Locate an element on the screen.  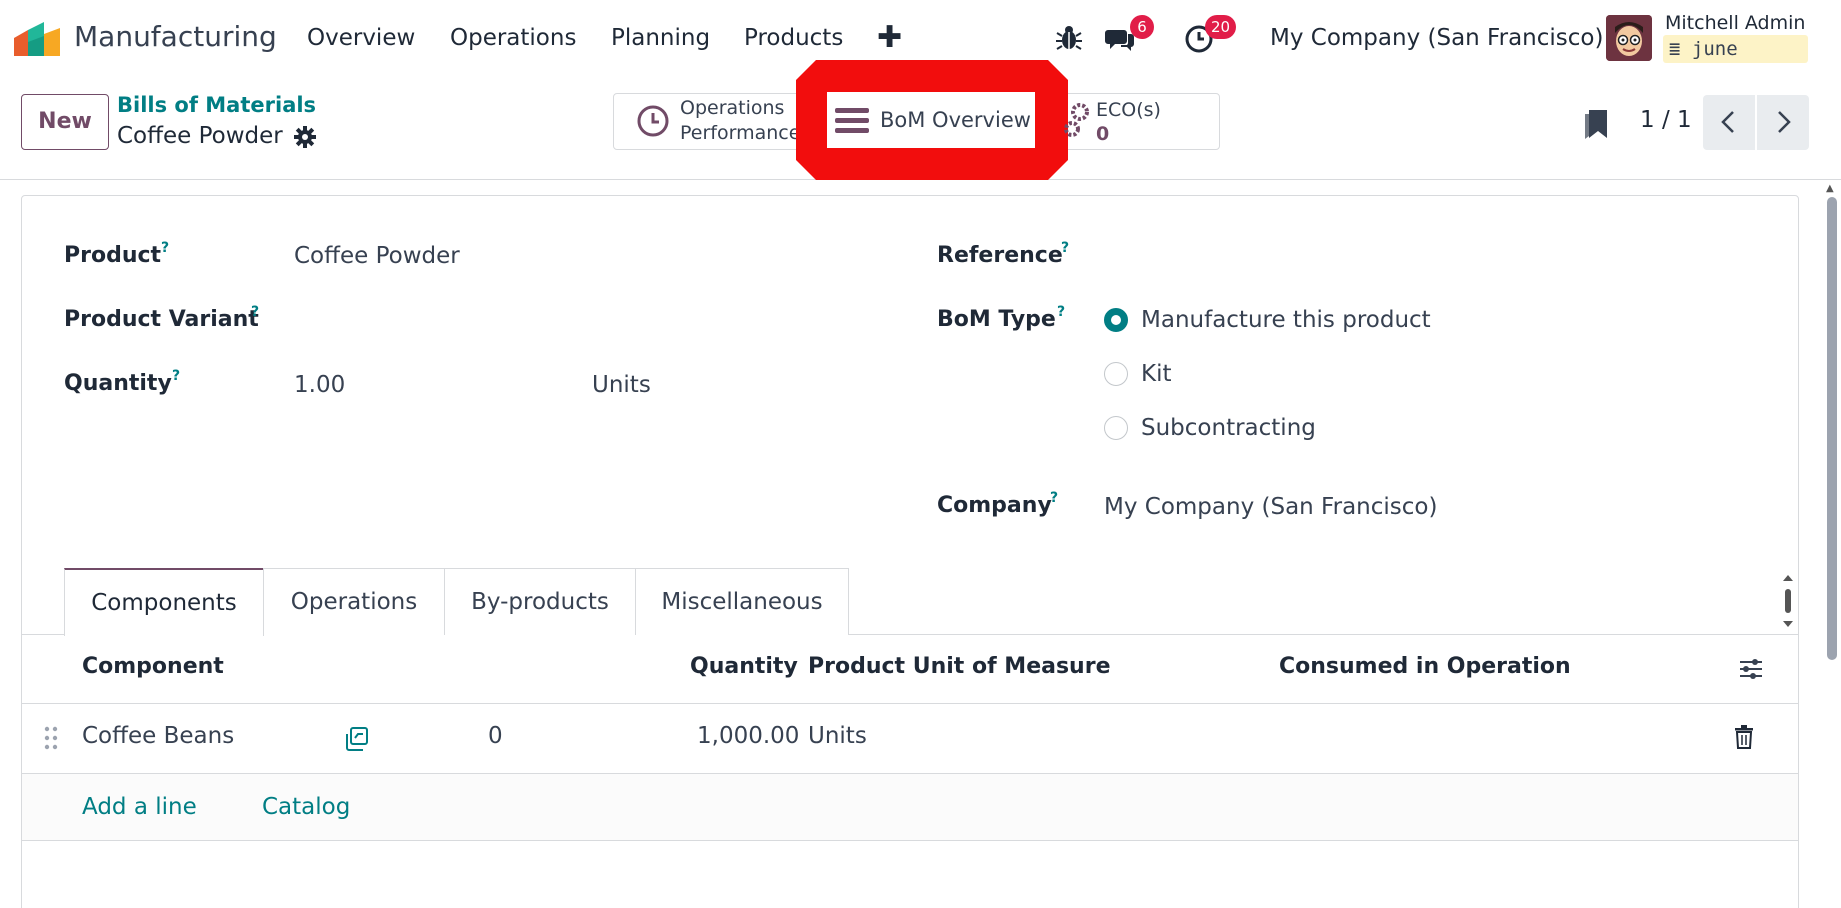
bom-type-label: BoM Type is located at coordinates (996, 319).